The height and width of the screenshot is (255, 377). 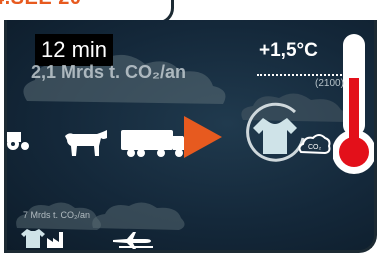 I want to click on temperature-value: +1,5°C, so click(x=288, y=50).